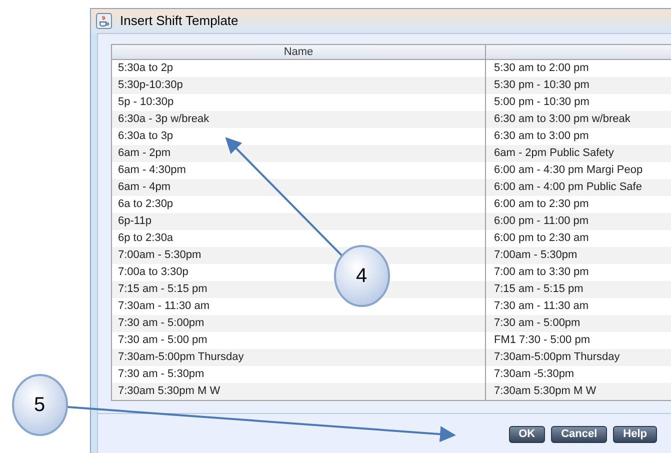 The image size is (671, 453). Describe the element at coordinates (146, 204) in the screenshot. I see `table-cell-text: 6a to 2:30p` at that location.